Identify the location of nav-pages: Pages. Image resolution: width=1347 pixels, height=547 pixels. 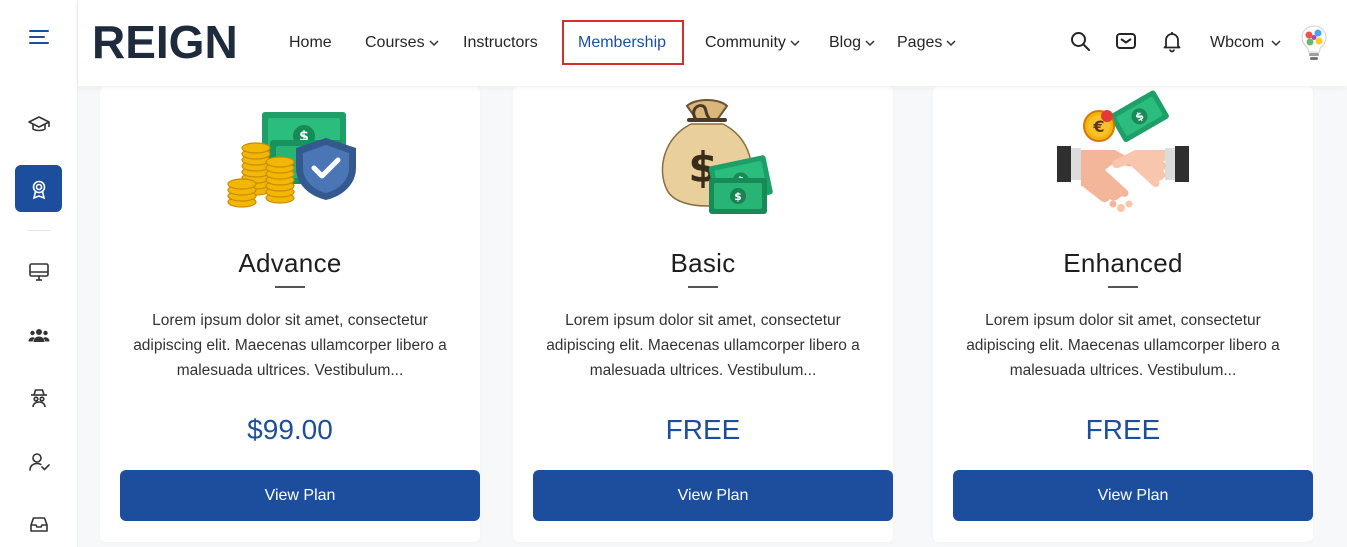
(927, 43).